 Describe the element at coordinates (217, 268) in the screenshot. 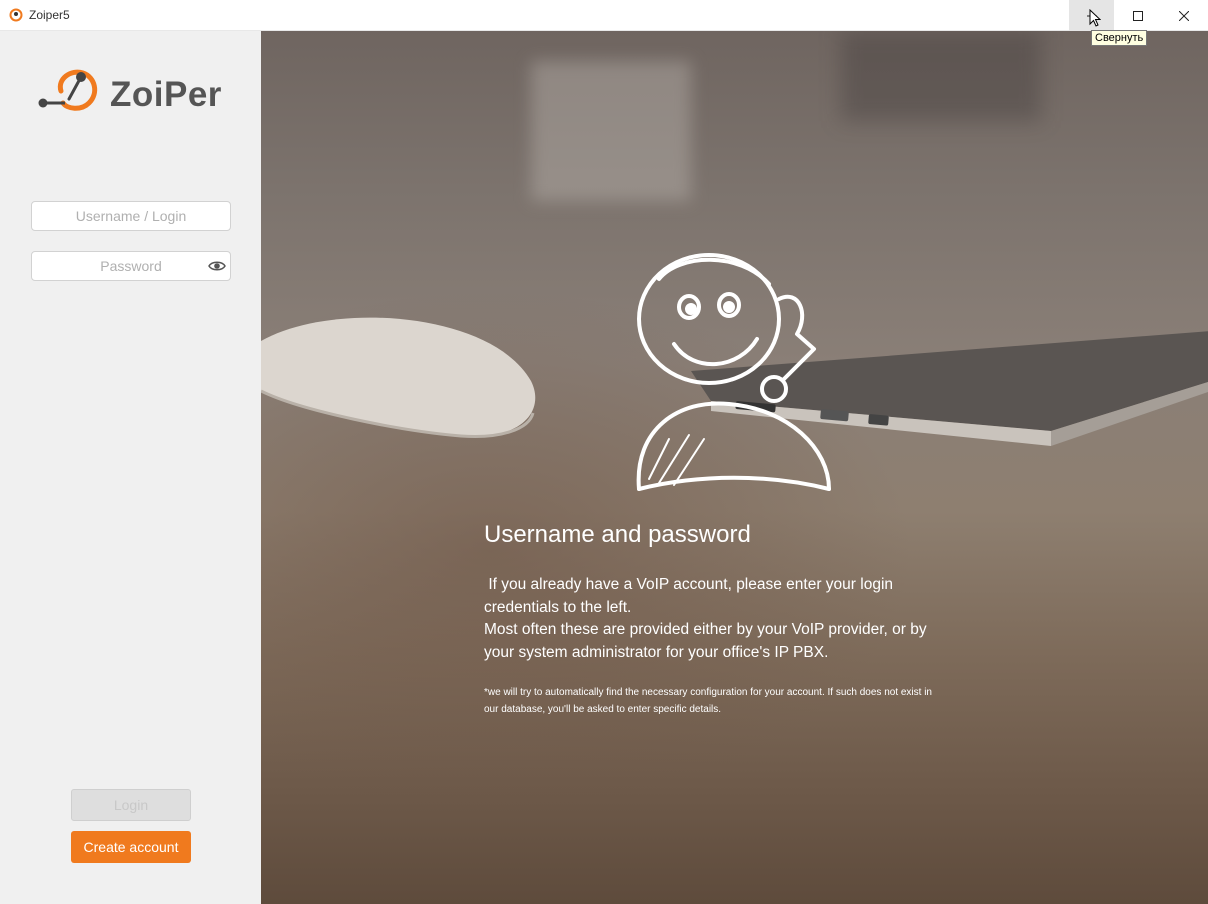

I see `eye-icon` at that location.